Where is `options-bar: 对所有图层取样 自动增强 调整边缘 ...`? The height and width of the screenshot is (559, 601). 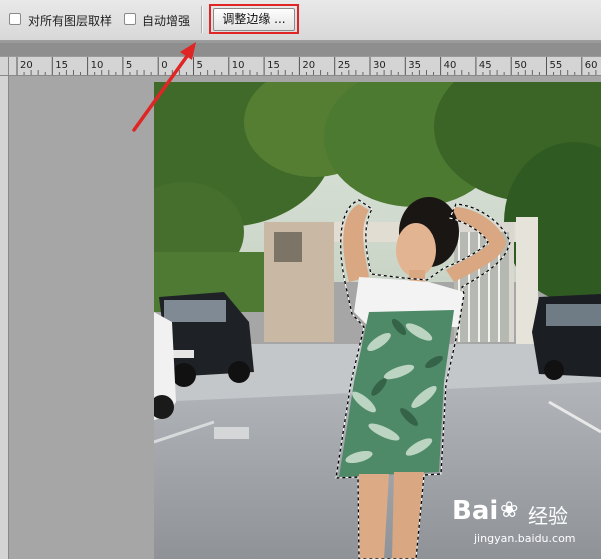 options-bar: 对所有图层取样 自动增强 调整边缘 ... is located at coordinates (300, 20).